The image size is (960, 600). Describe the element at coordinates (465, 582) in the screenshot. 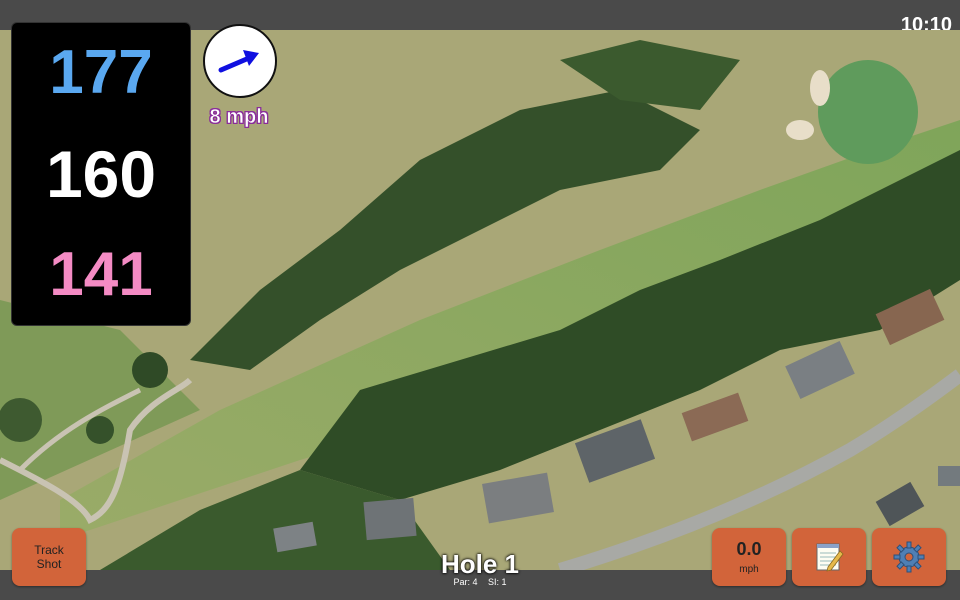

I see `hole-par: Par: 4` at that location.